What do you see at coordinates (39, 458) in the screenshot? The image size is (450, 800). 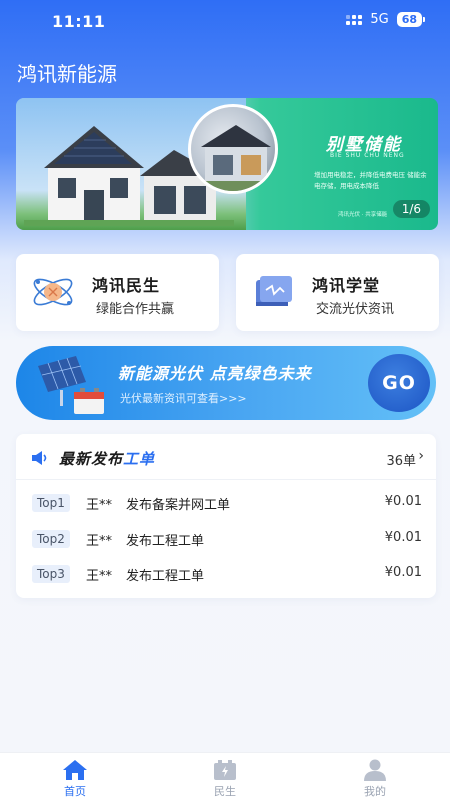 I see `speaker-icon` at bounding box center [39, 458].